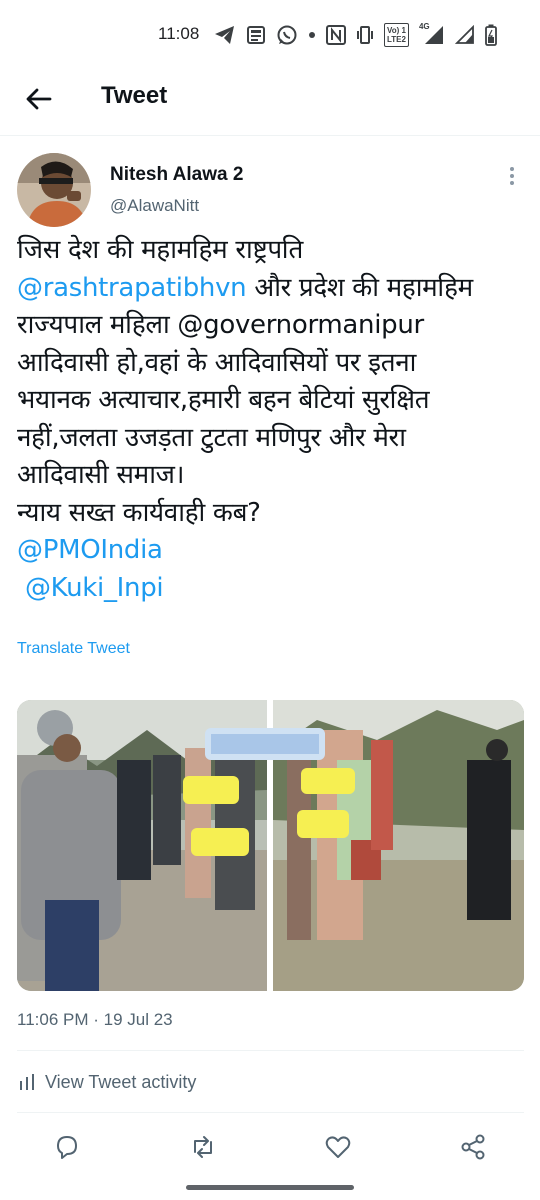  What do you see at coordinates (39, 99) in the screenshot?
I see `back-arrow-icon` at bounding box center [39, 99].